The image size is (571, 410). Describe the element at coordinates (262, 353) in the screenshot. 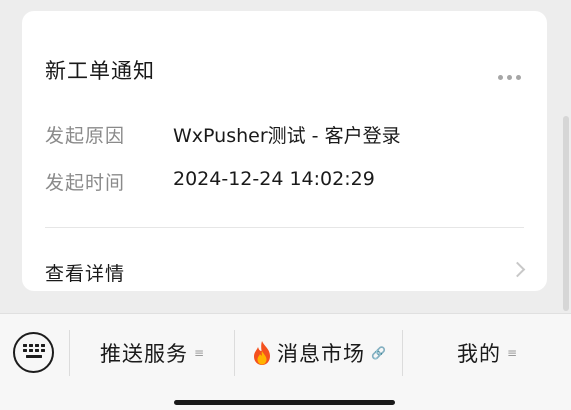

I see `fire-icon` at that location.